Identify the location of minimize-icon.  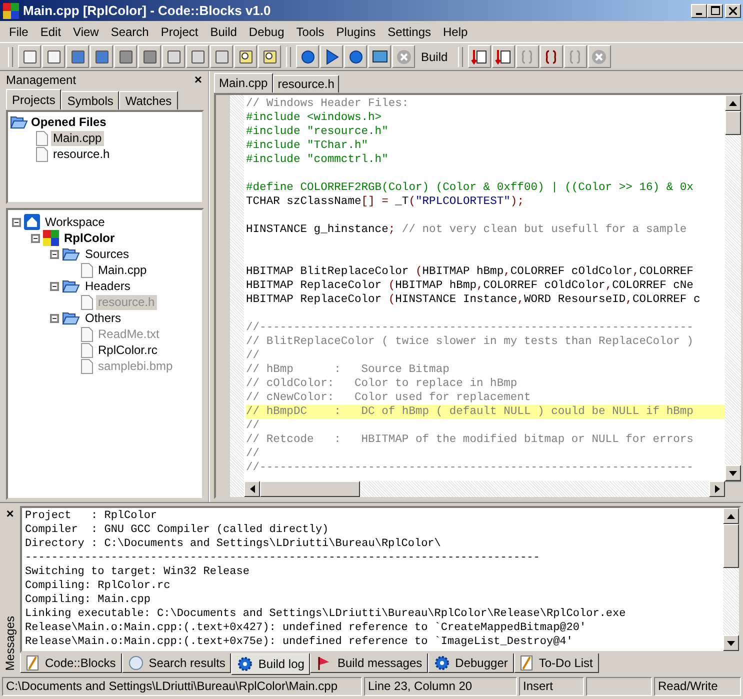
(699, 13).